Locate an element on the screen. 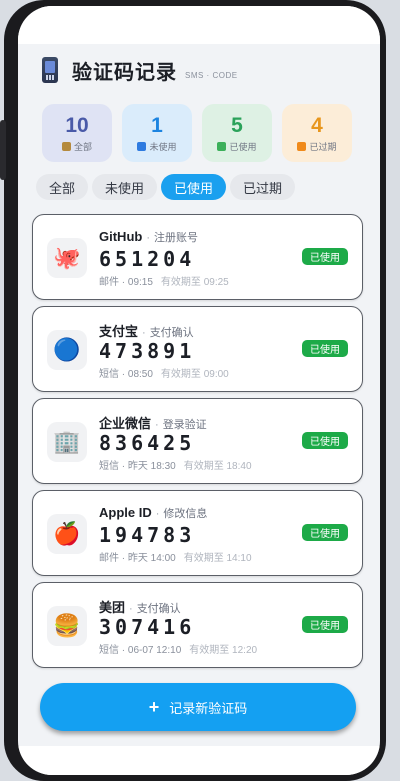 This screenshot has height=781, width=400. stat-card-expired: 4 已过期 is located at coordinates (317, 133).